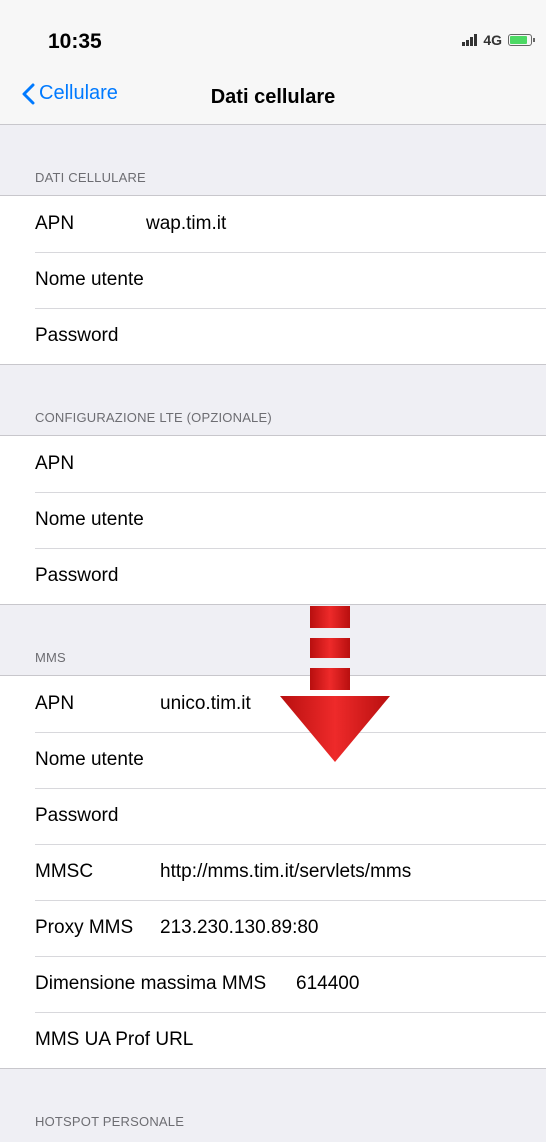 This screenshot has height=1142, width=546. What do you see at coordinates (273, 640) in the screenshot?
I see `section-header-mms: MMS` at bounding box center [273, 640].